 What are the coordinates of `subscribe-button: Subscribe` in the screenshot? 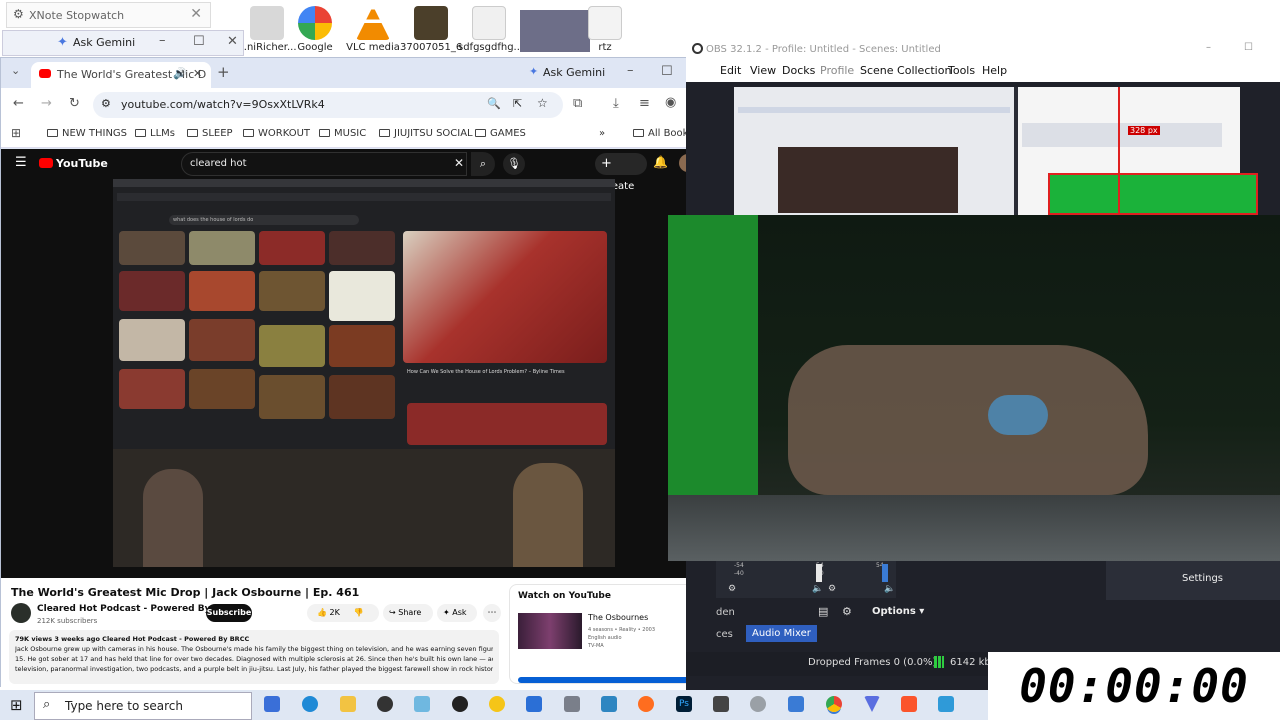 It's located at (229, 613).